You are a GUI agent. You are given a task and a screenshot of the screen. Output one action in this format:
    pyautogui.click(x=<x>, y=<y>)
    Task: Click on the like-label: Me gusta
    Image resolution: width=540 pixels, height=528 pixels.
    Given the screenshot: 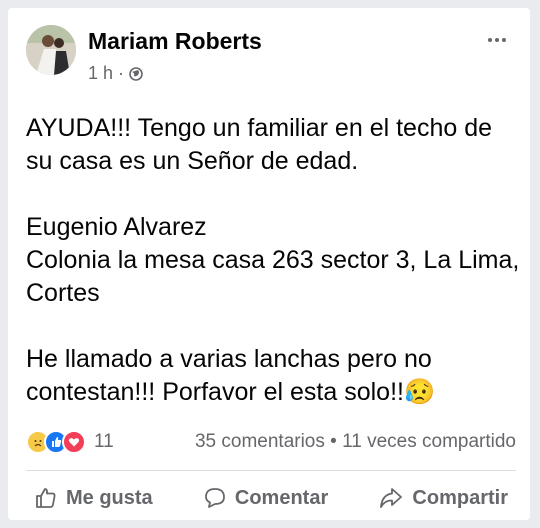 What is the action you would take?
    pyautogui.click(x=109, y=497)
    